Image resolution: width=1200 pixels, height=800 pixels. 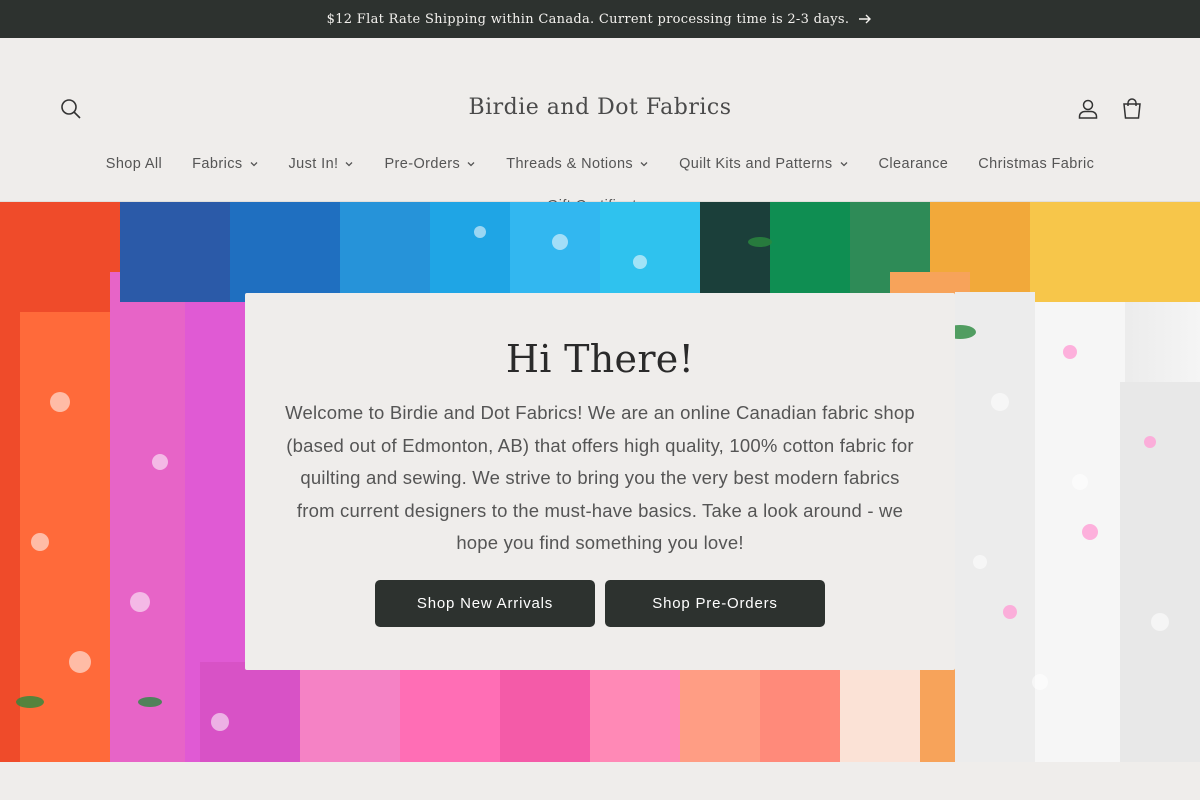 I want to click on nav-item-label: Shop All, so click(x=134, y=164).